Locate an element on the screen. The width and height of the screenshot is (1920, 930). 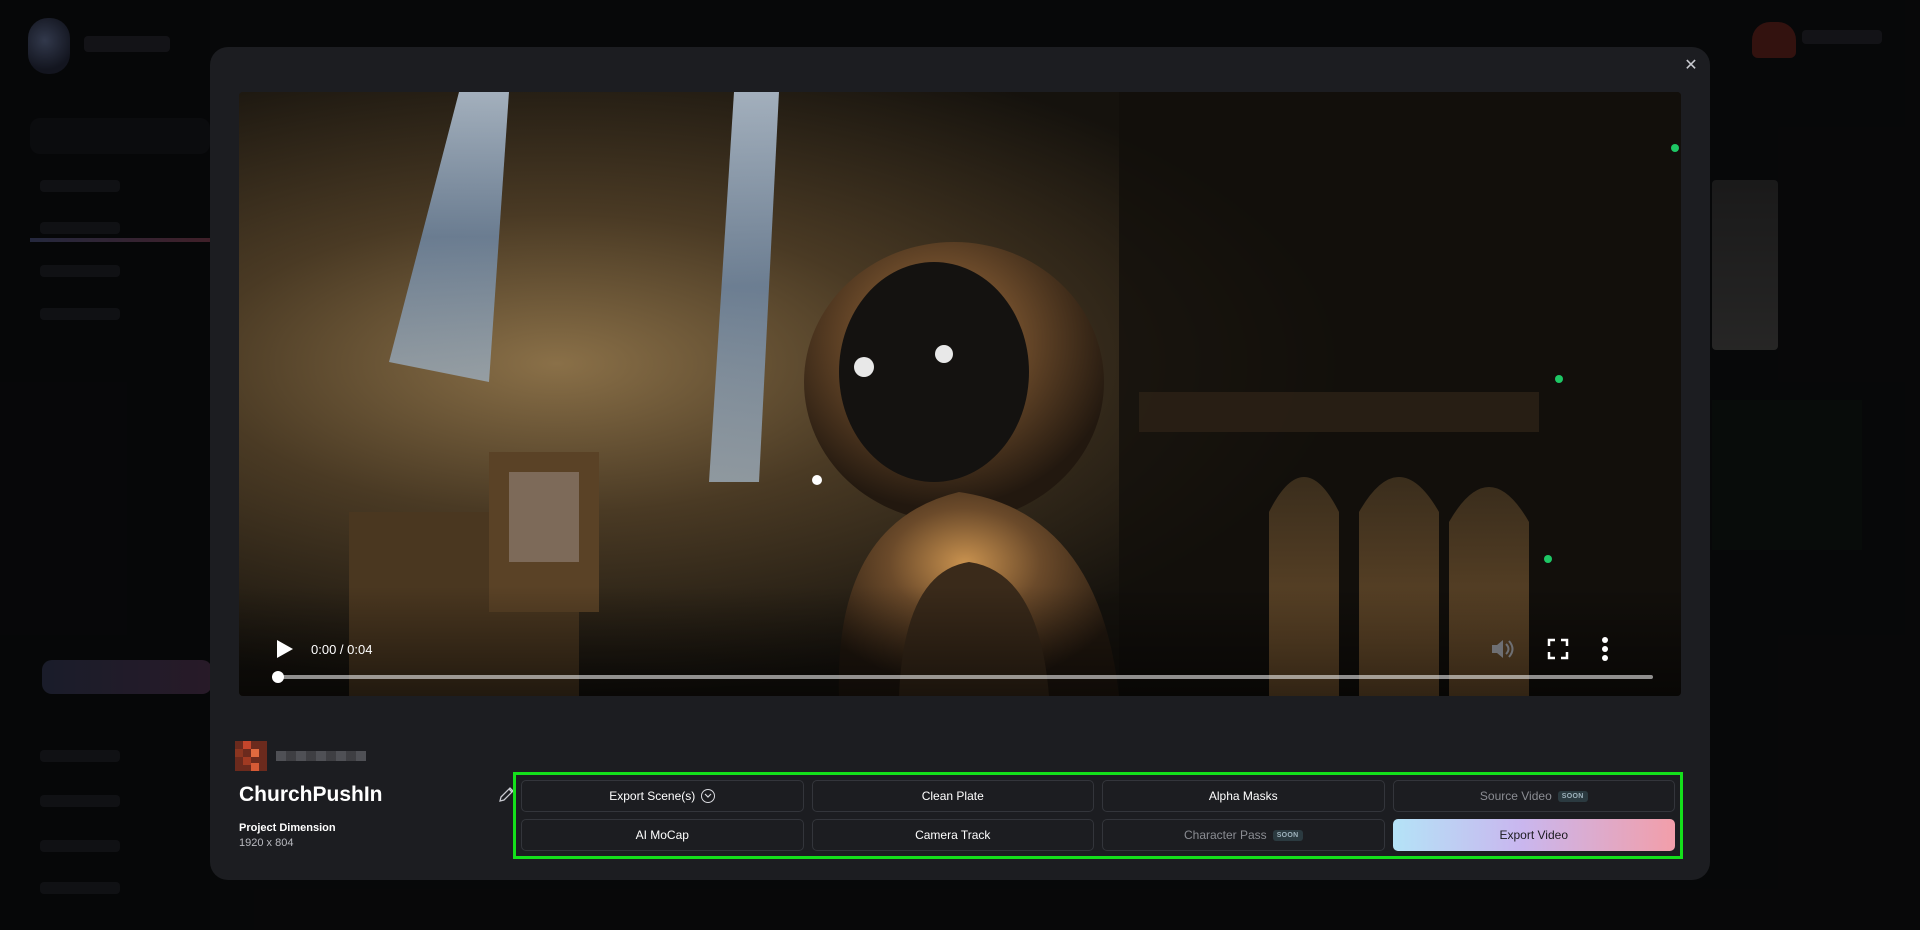
author-name is located at coordinates (321, 756).